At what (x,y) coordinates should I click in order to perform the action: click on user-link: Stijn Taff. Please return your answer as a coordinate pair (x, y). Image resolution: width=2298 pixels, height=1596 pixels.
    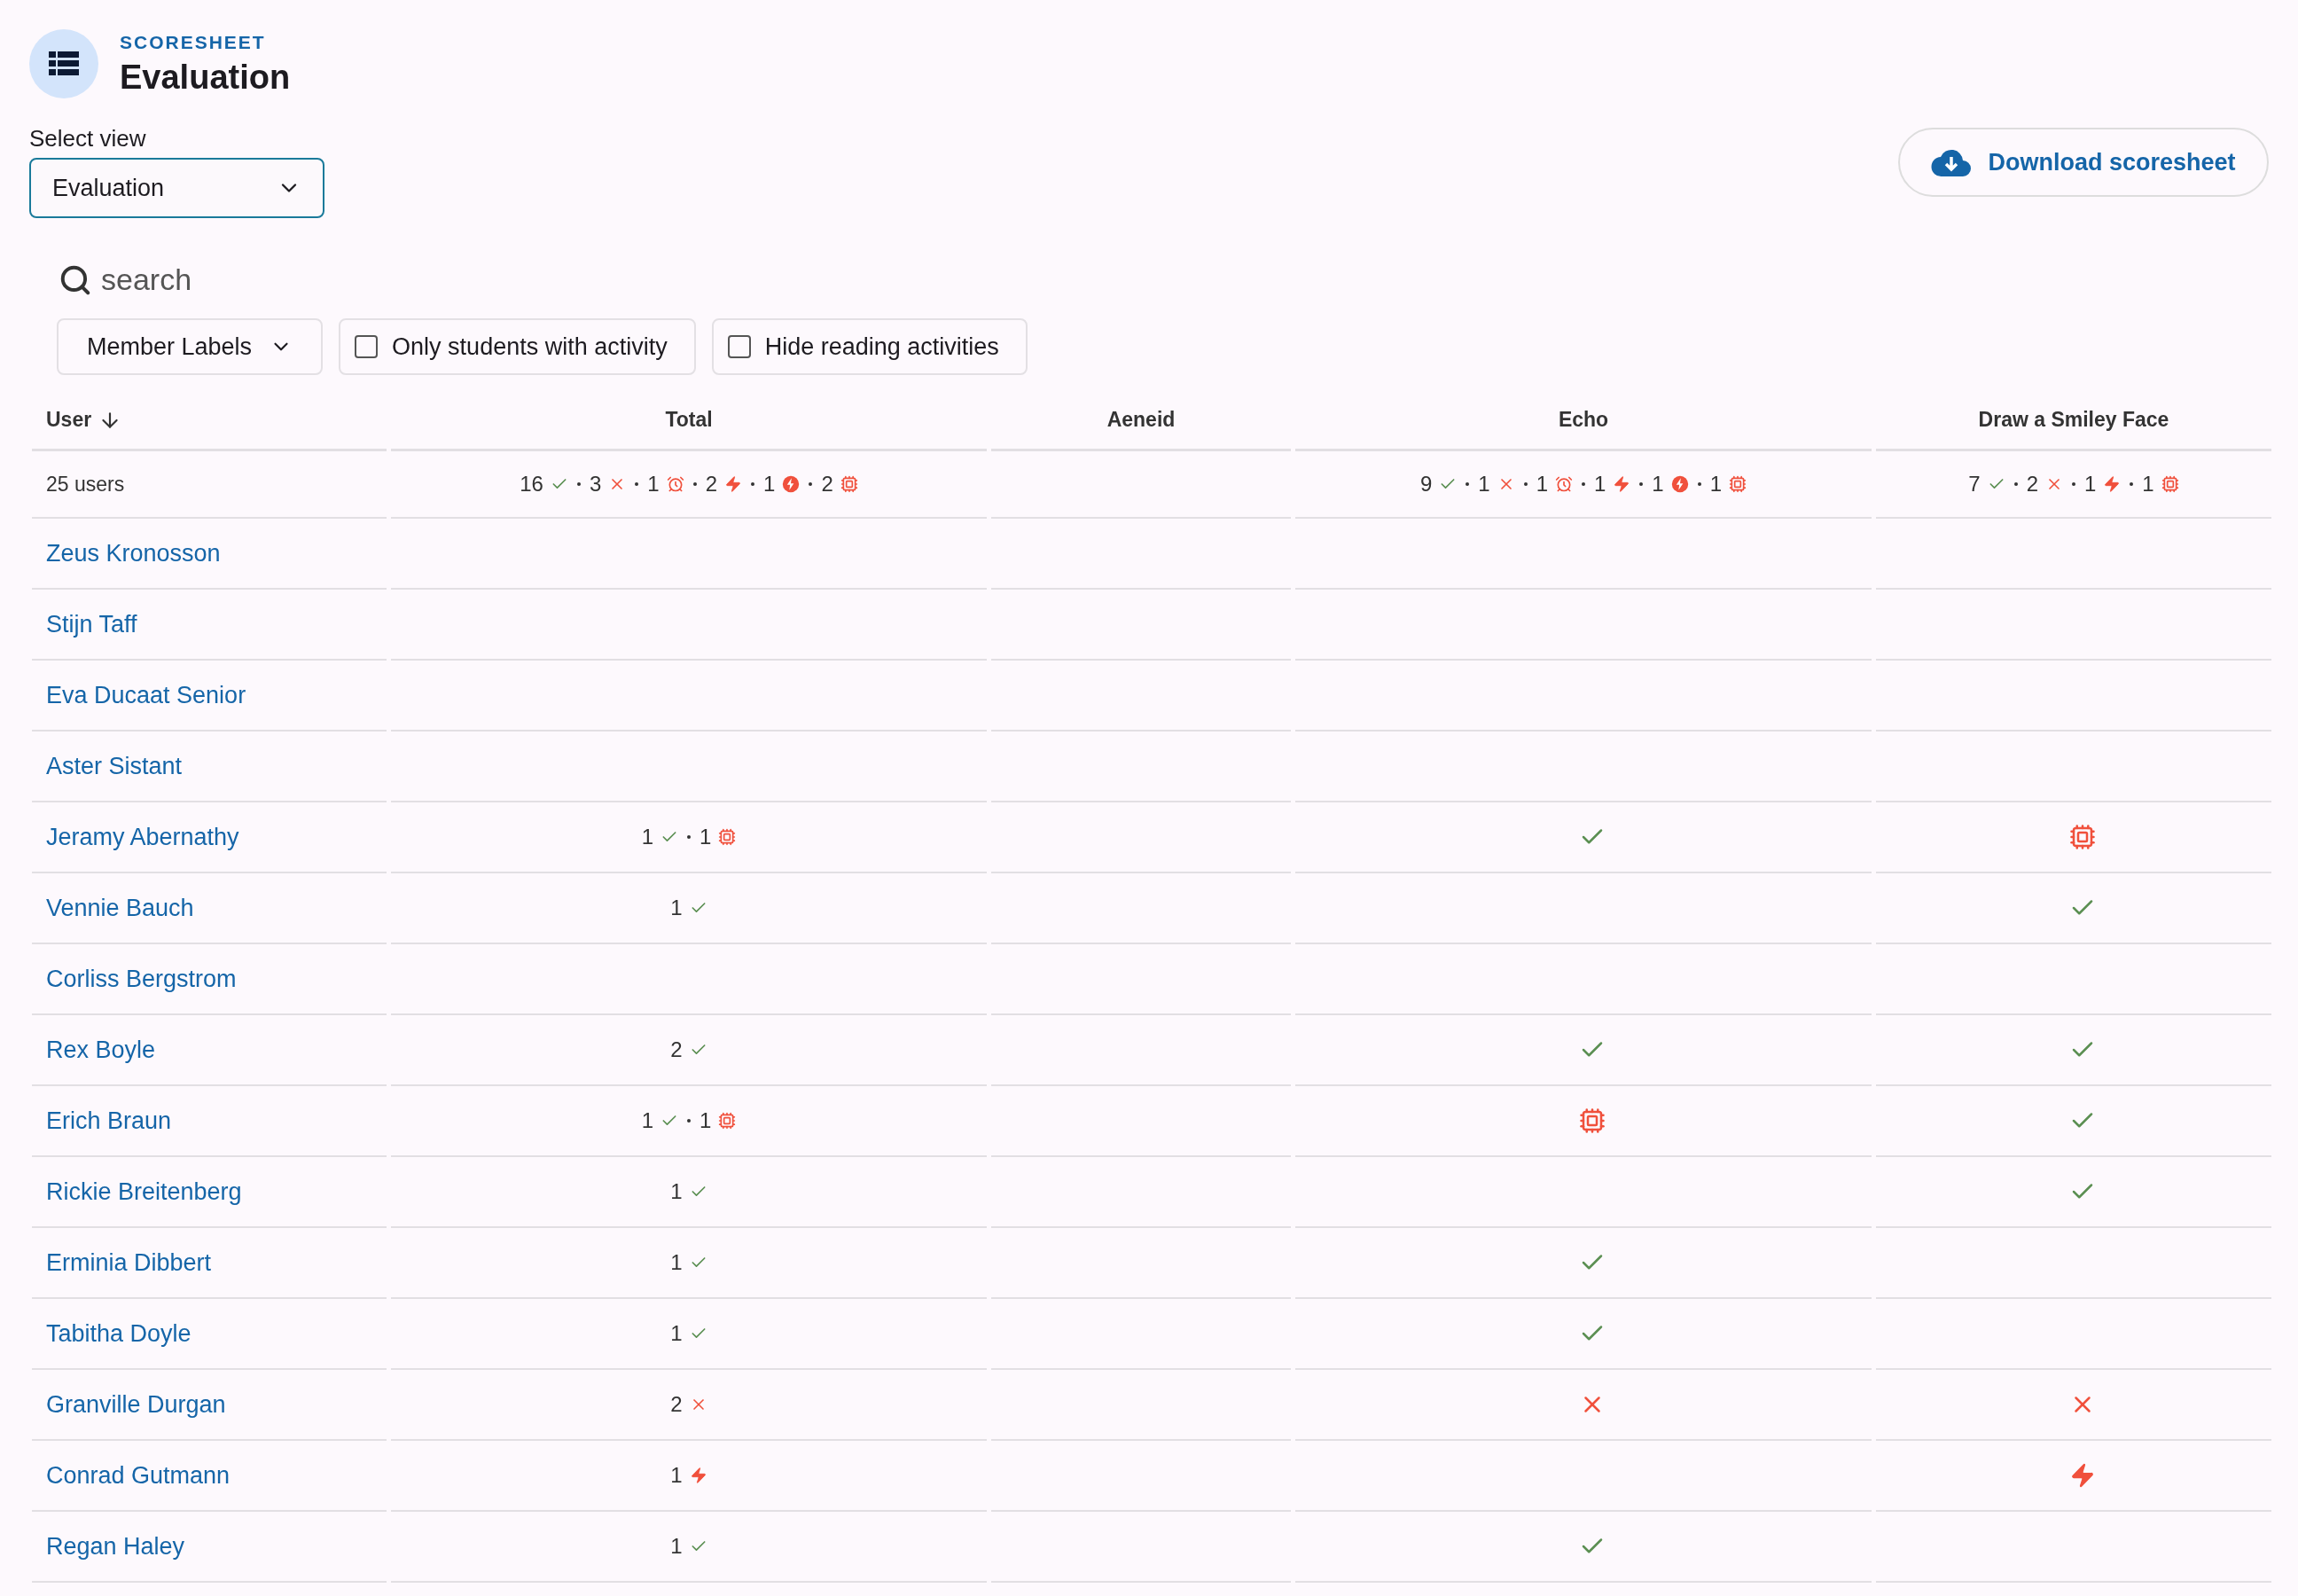
    Looking at the image, I should click on (92, 625).